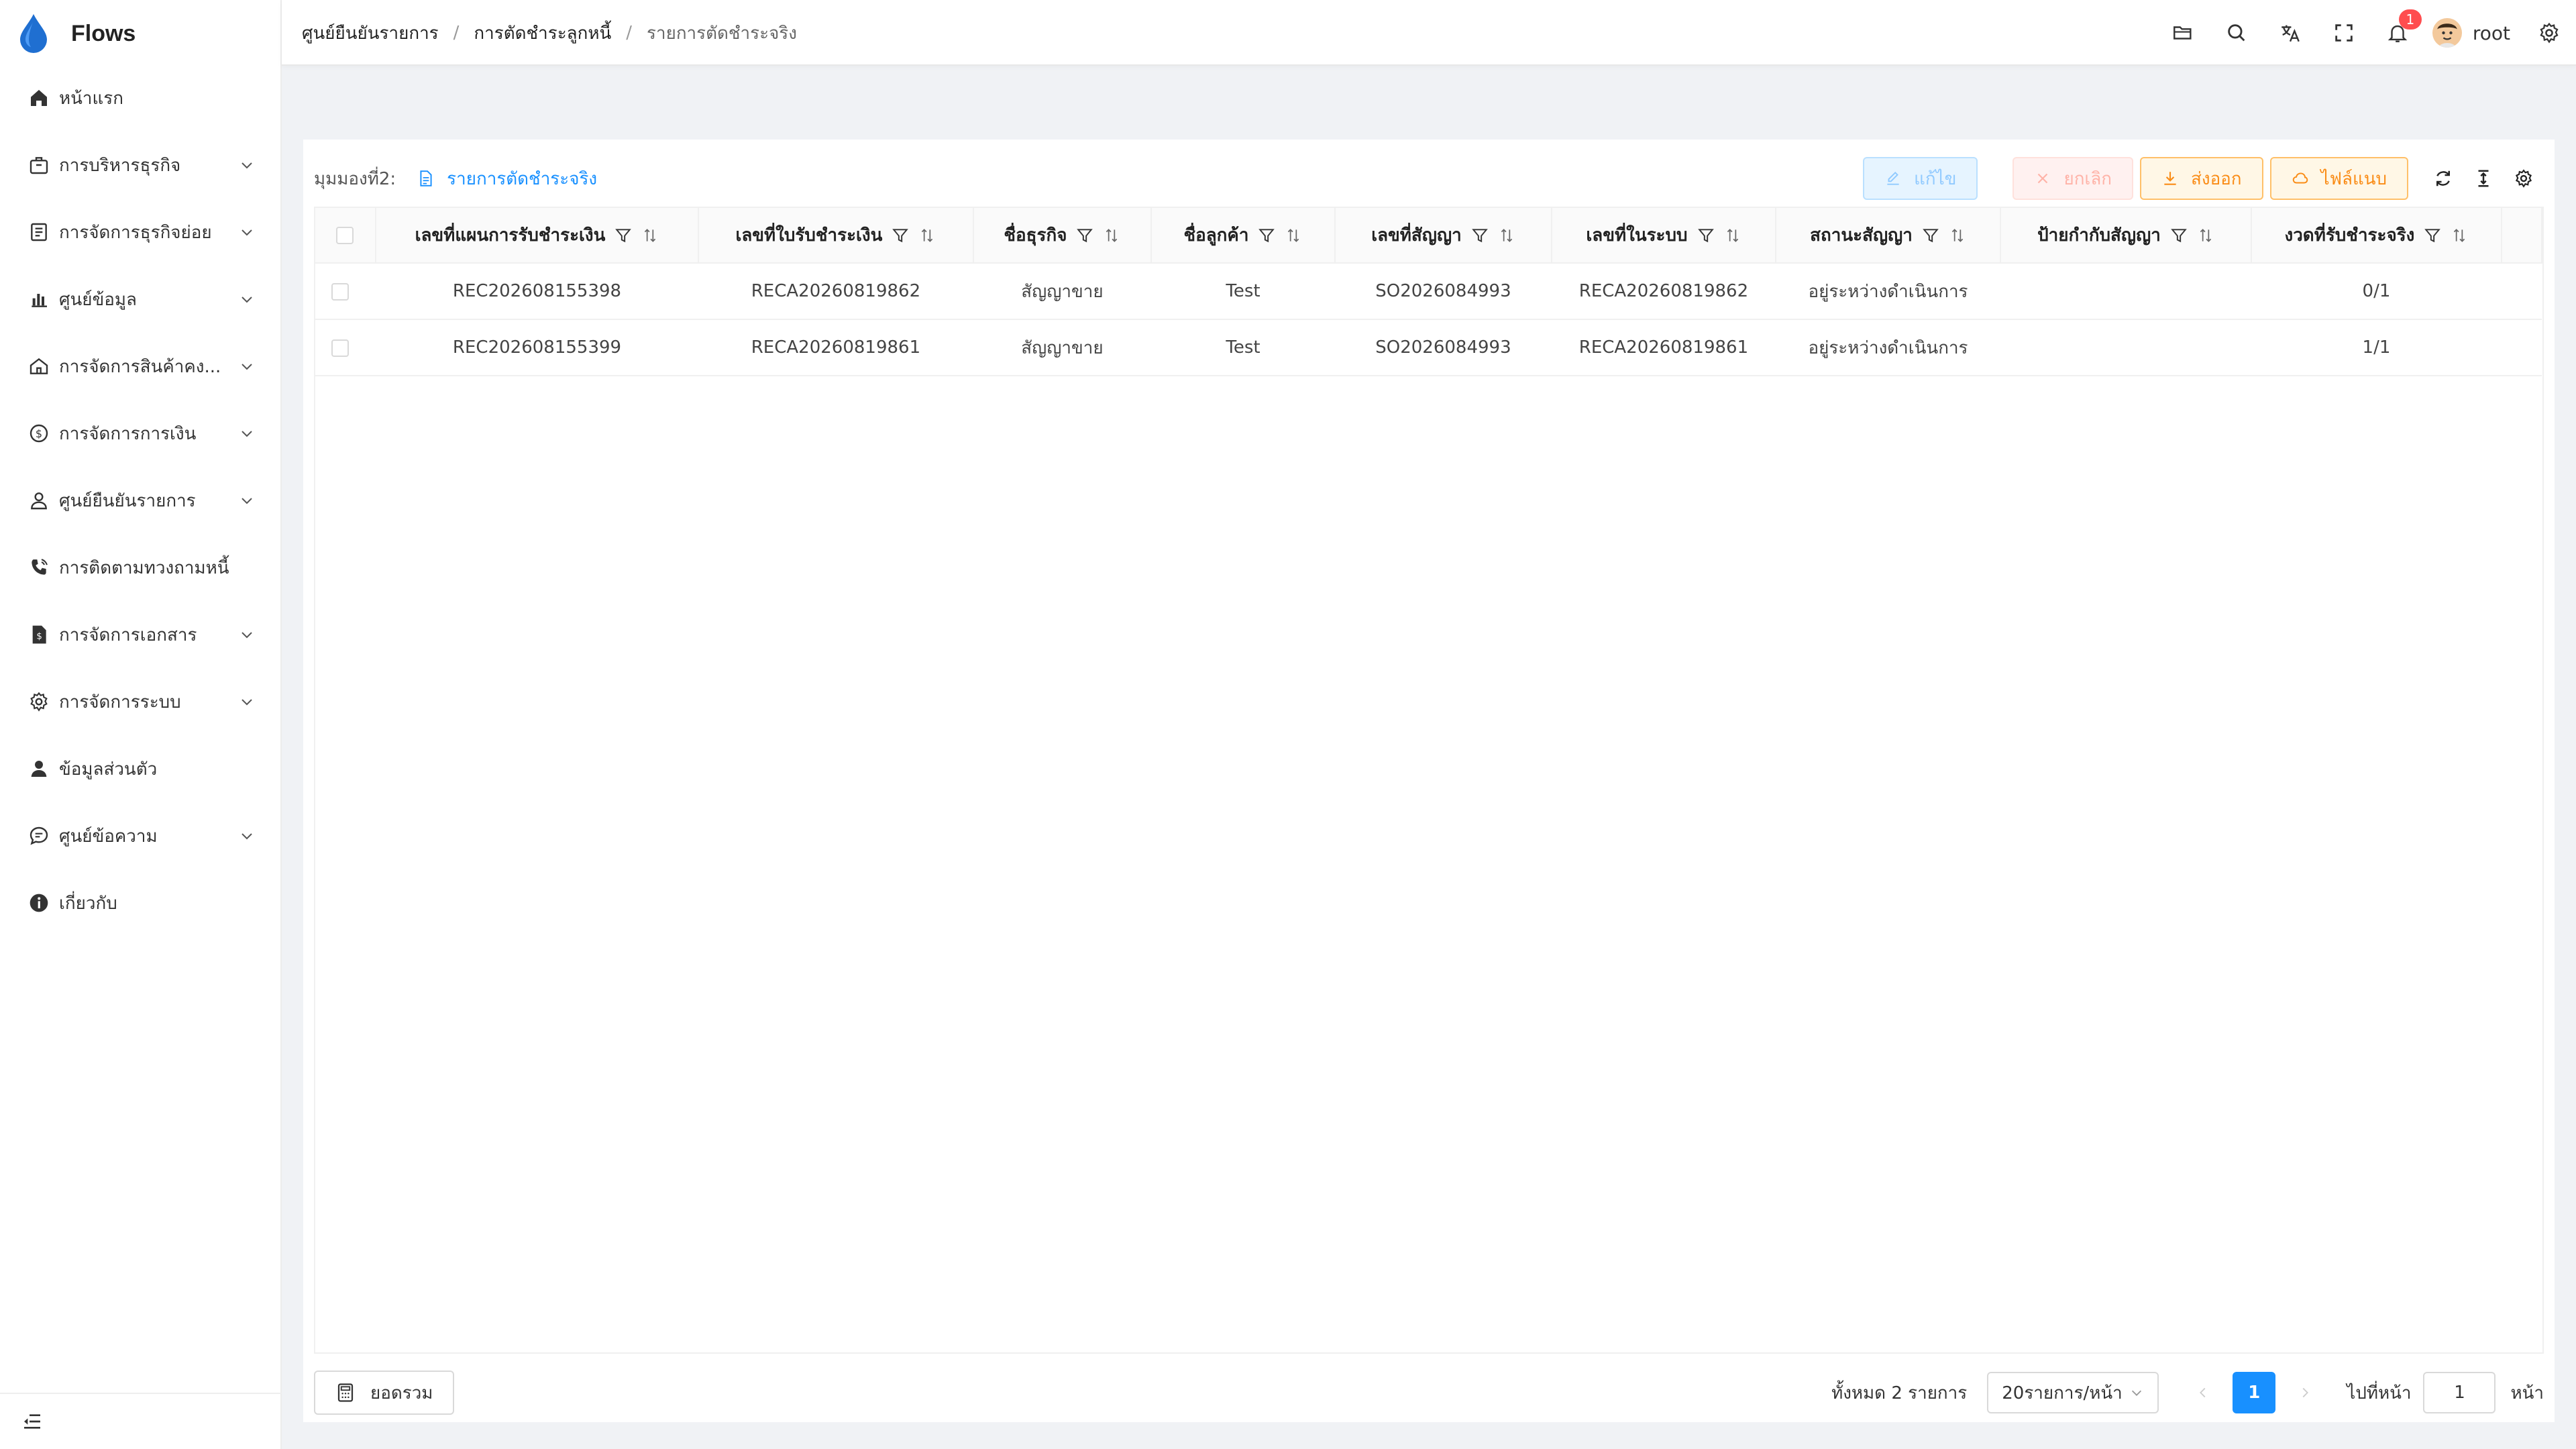  Describe the element at coordinates (510, 235) in the screenshot. I see `column-title: เลขที่แผนการรับชำระเงิน` at that location.